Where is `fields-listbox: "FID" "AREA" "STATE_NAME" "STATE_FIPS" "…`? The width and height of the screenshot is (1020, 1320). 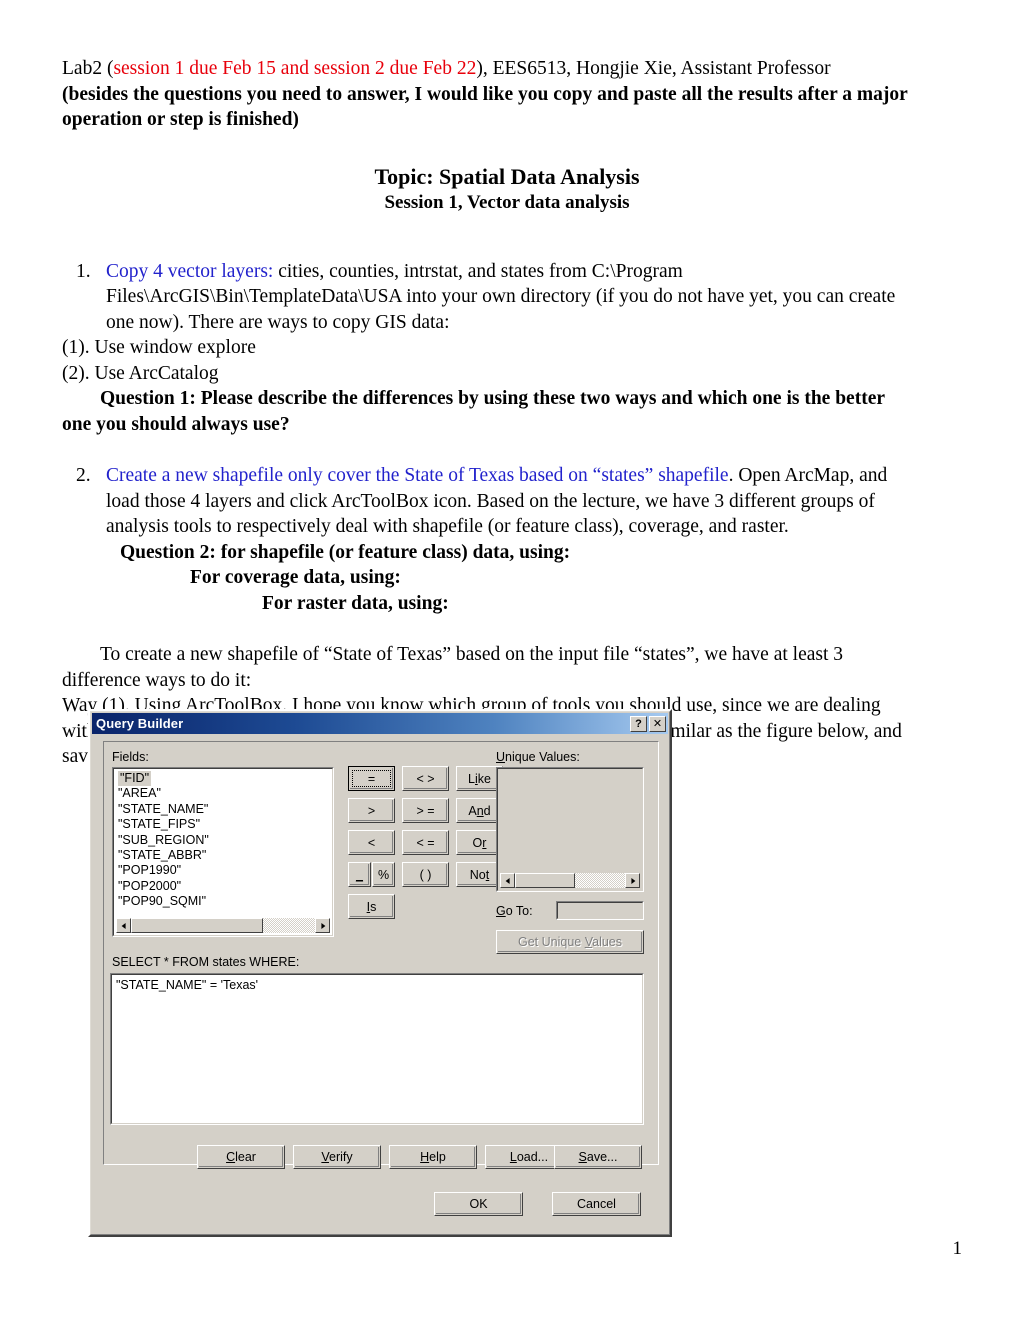
fields-listbox: "FID" "AREA" "STATE_NAME" "STATE_FIPS" "… is located at coordinates (223, 852).